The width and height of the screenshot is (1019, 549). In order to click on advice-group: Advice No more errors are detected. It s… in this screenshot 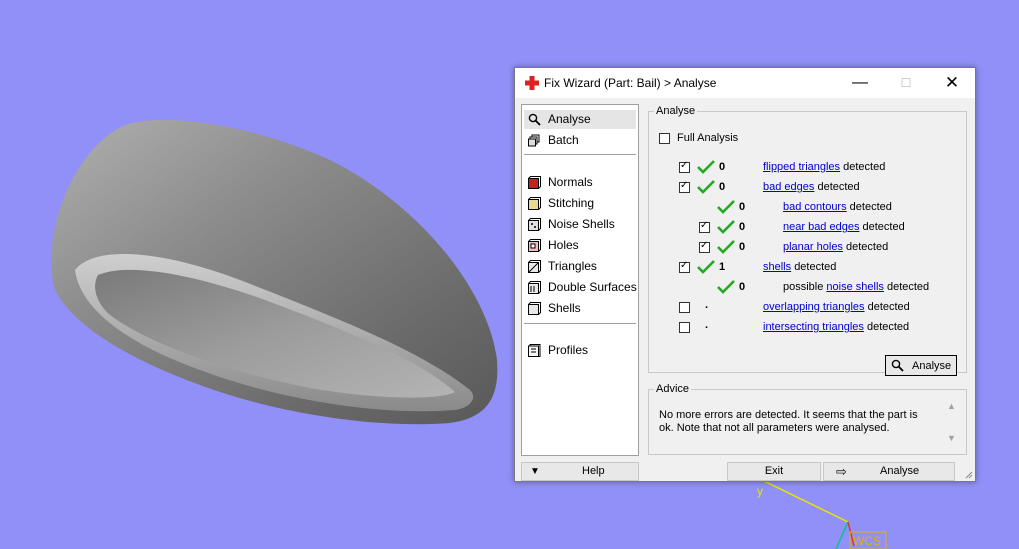, I will do `click(807, 419)`.